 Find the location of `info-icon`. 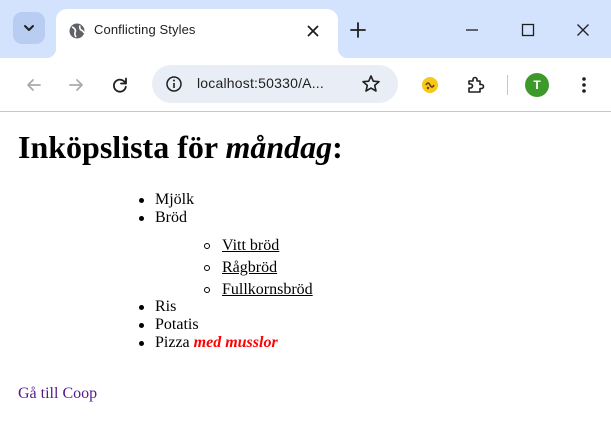

info-icon is located at coordinates (174, 84).